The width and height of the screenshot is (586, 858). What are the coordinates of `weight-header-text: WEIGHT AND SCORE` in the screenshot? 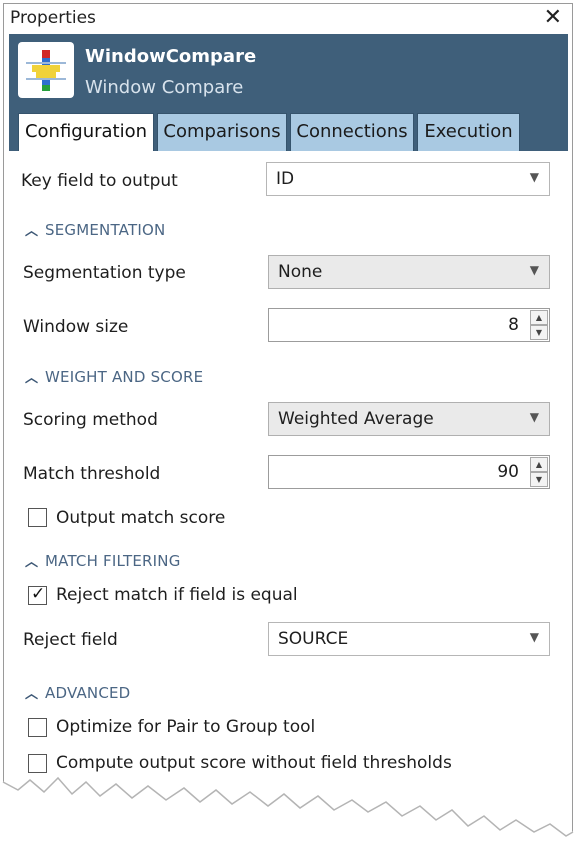 It's located at (124, 377).